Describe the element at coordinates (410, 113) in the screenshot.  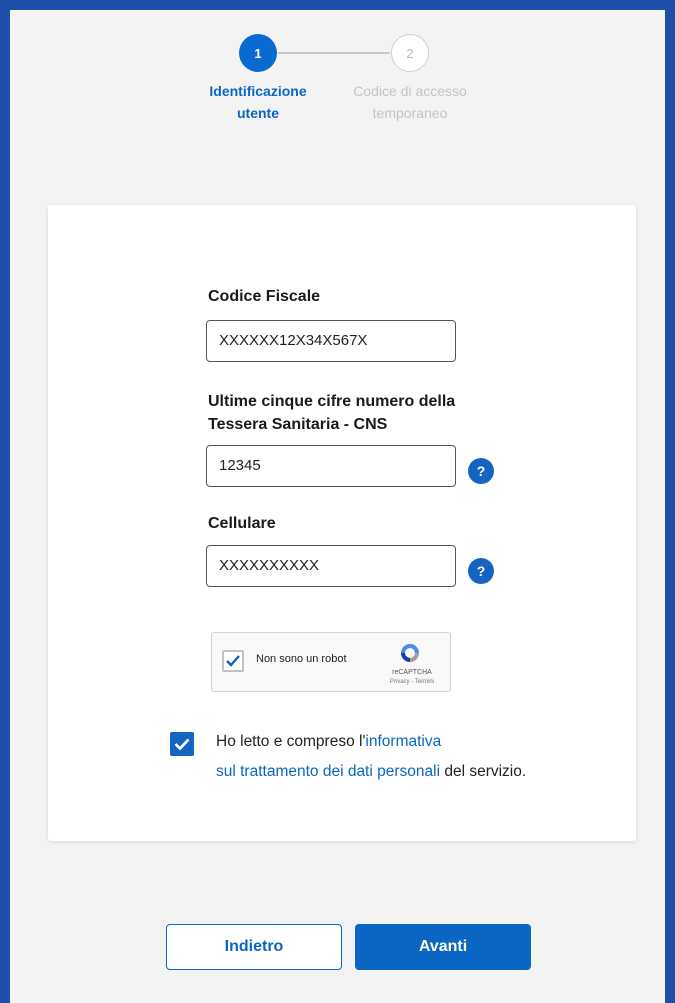
I see `step-2-label-line2: temporaneo` at that location.